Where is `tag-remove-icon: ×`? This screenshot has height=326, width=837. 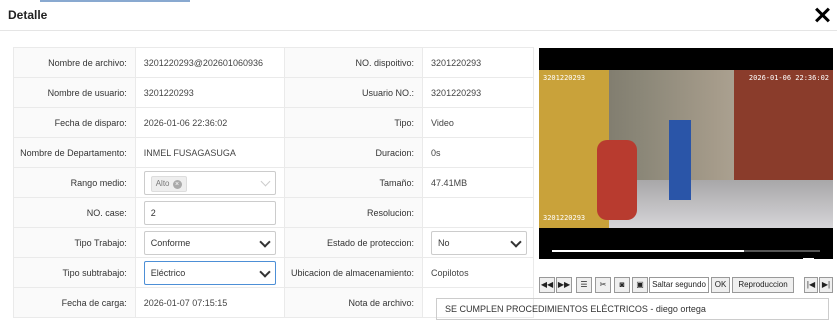
tag-remove-icon: × is located at coordinates (177, 184).